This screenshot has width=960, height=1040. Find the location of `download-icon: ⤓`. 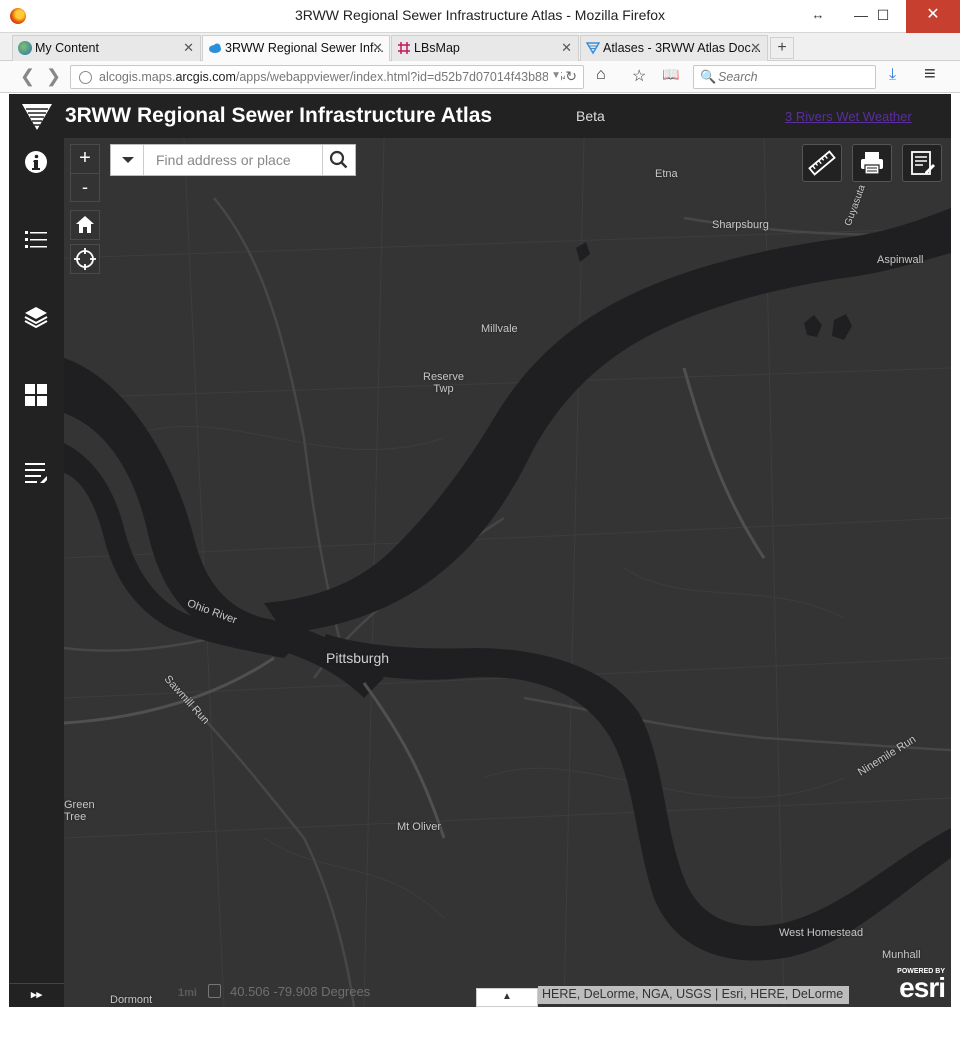

download-icon: ⤓ is located at coordinates (892, 75).